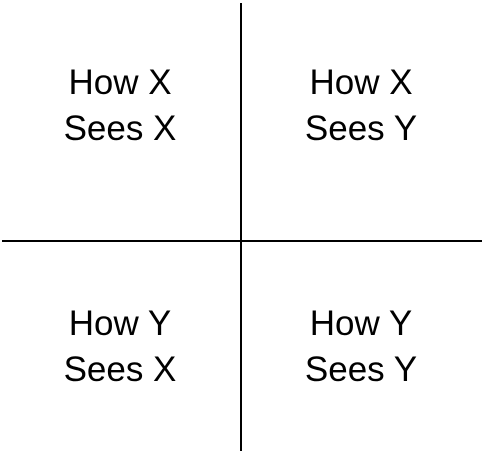  I want to click on quadrant-bottom-right: How Y Sees Y, so click(361, 347).